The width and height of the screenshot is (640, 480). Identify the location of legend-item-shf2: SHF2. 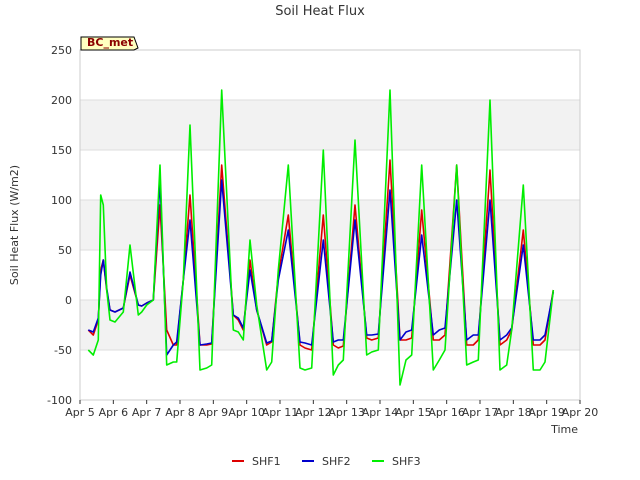
(326, 461).